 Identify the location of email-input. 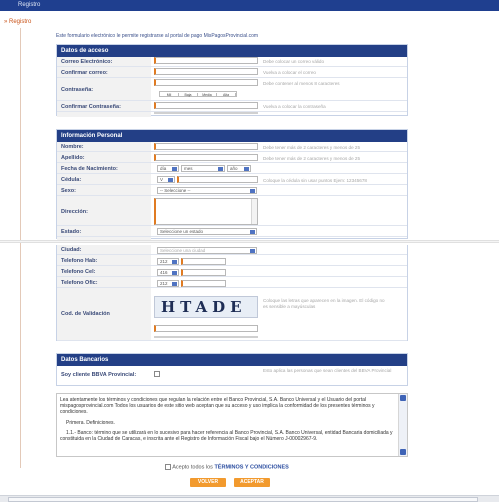
(206, 60).